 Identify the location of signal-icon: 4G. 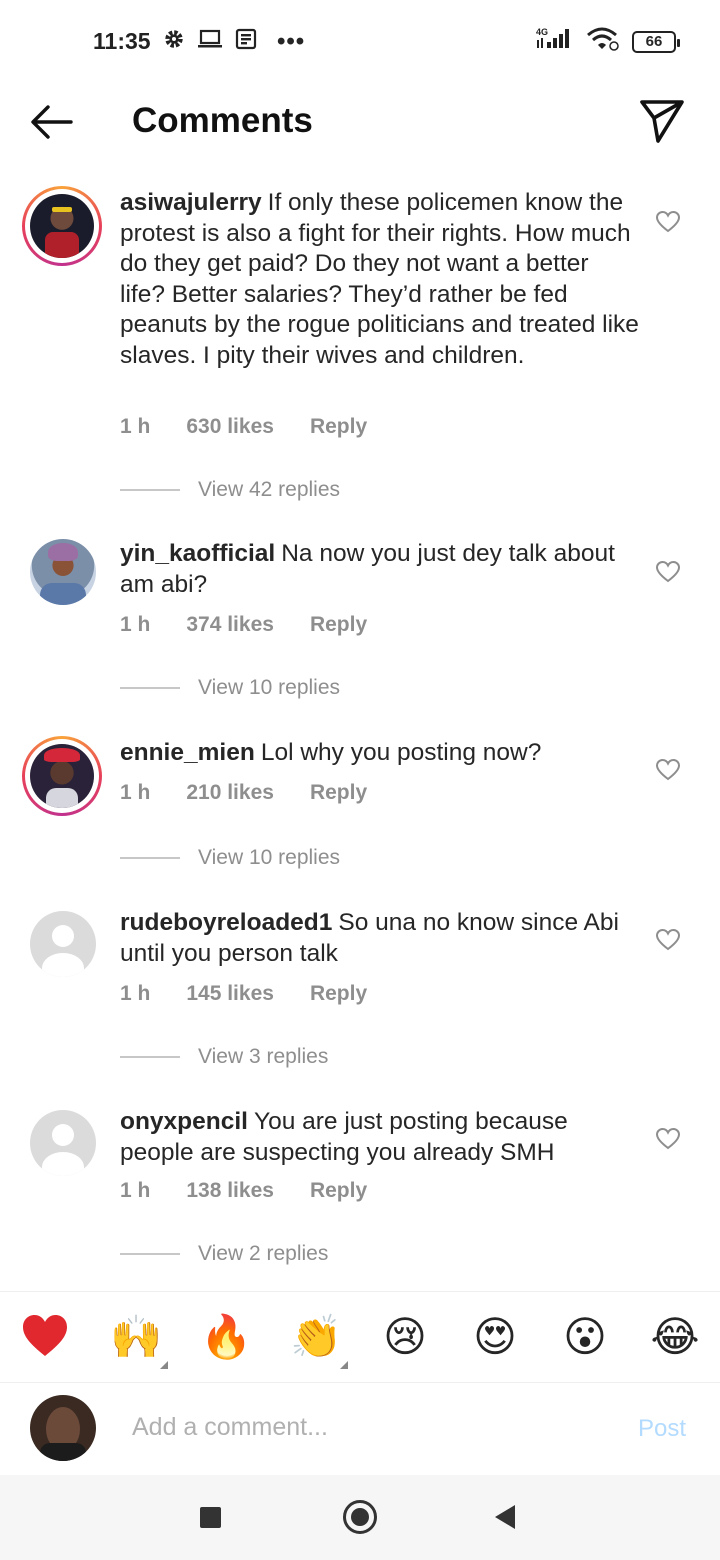
(554, 41).